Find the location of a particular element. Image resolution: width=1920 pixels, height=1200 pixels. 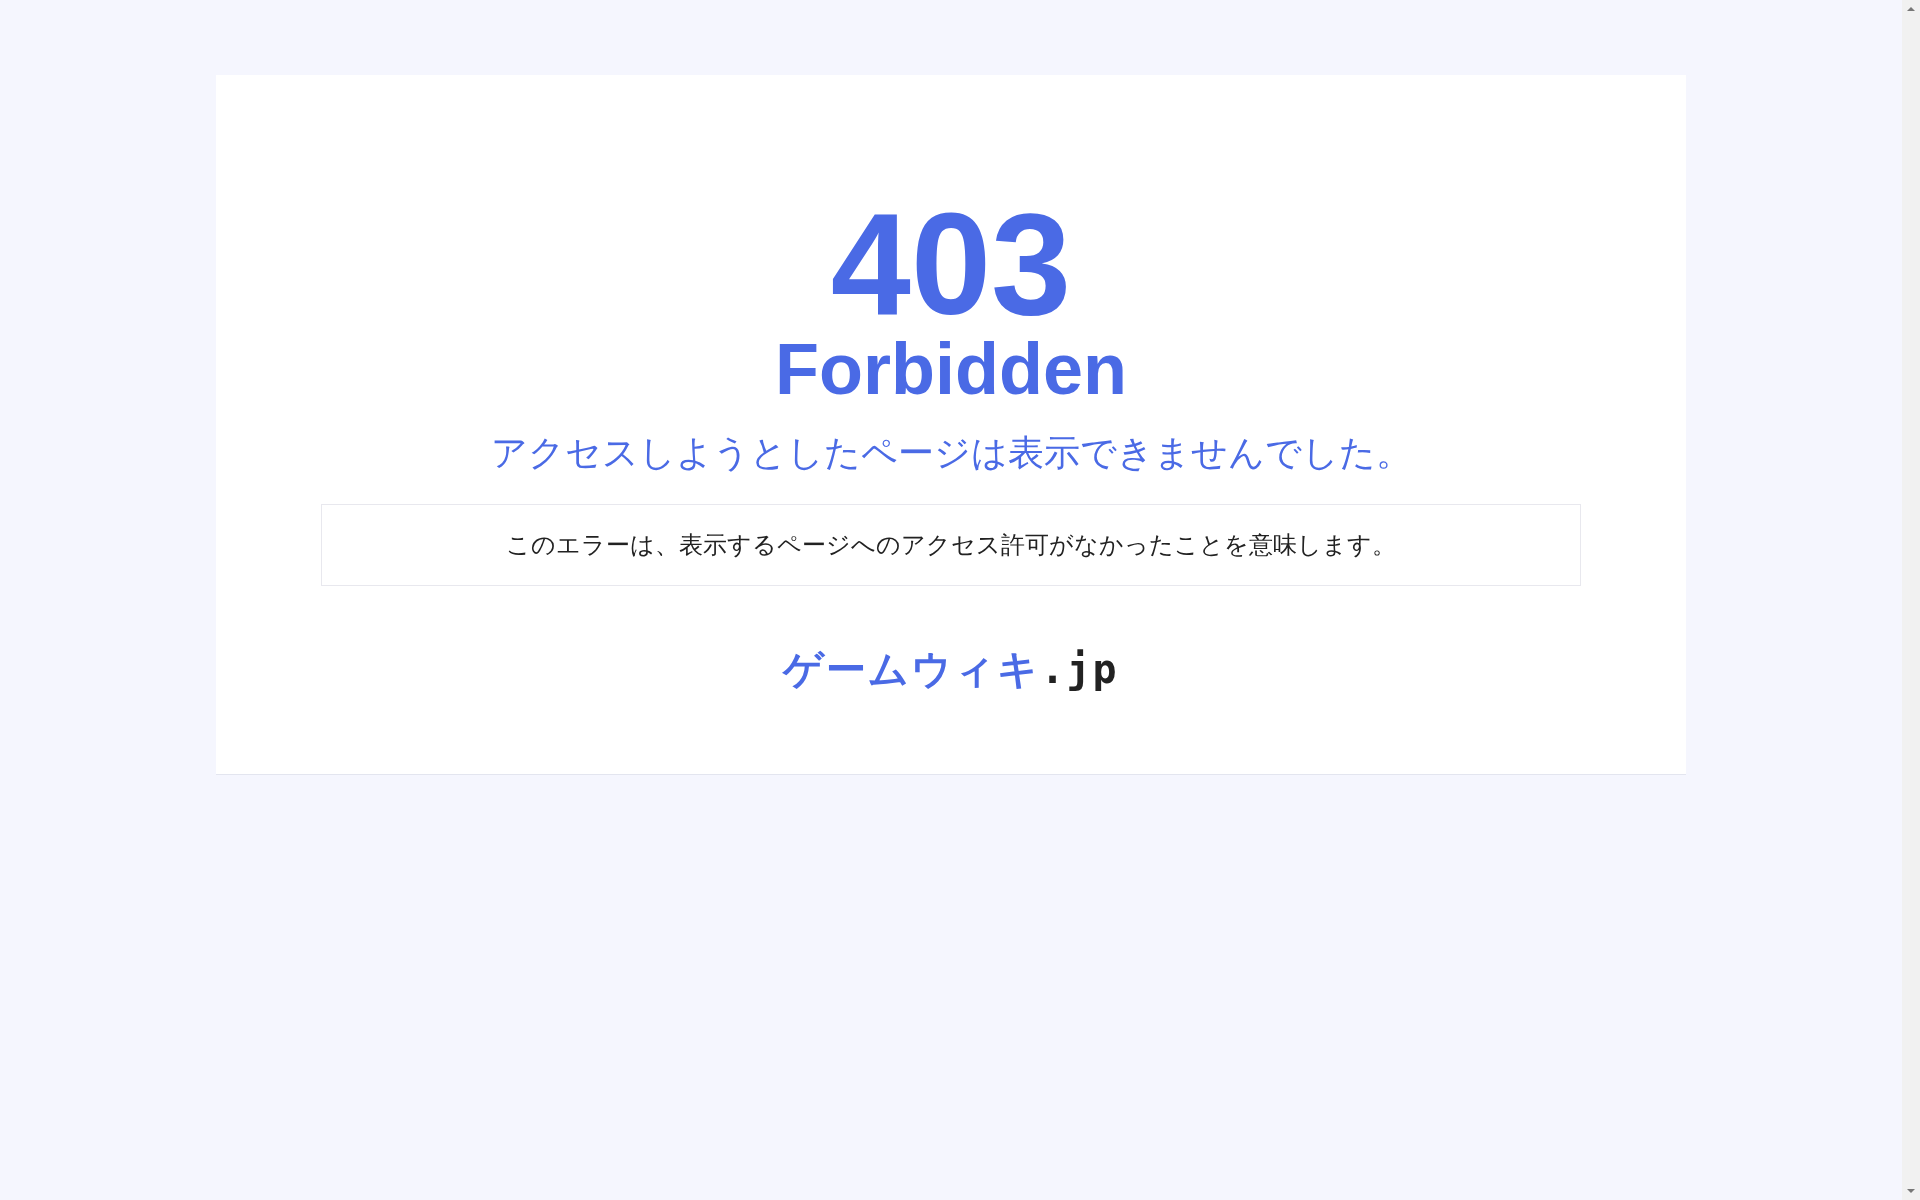

scroll-up-icon is located at coordinates (1911, 9).